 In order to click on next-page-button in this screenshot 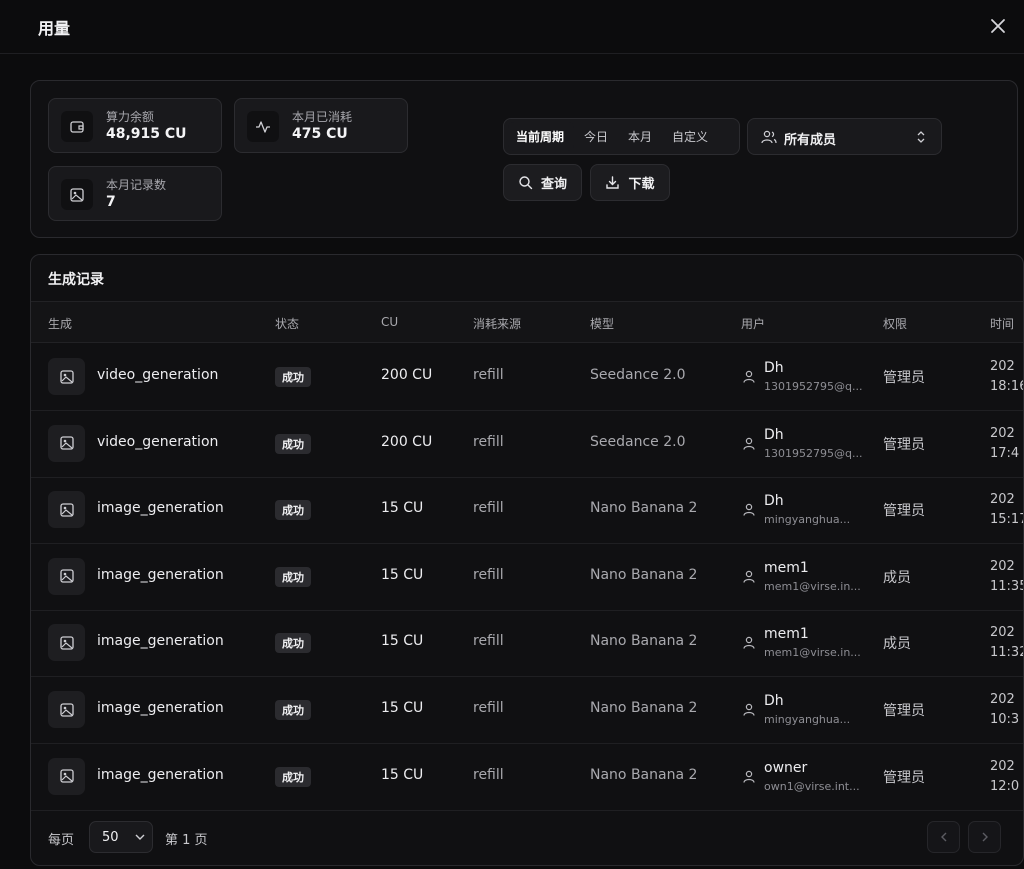, I will do `click(984, 837)`.